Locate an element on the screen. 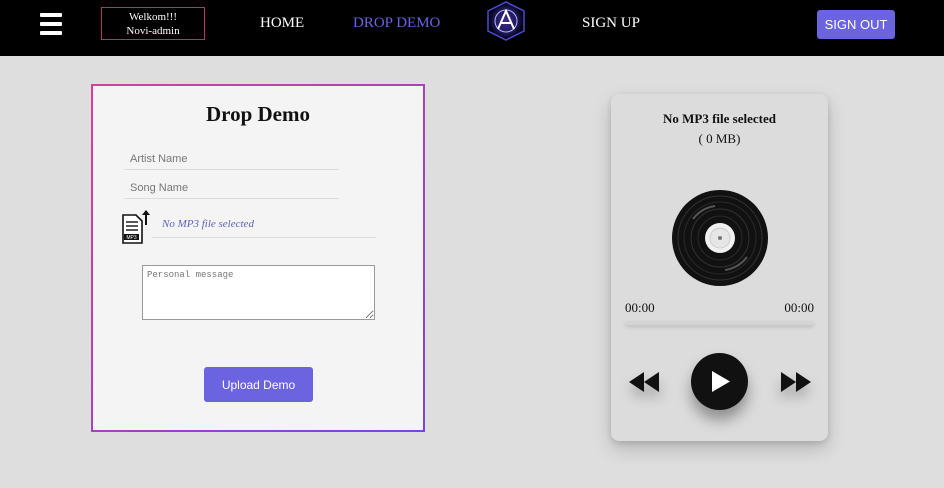 The height and width of the screenshot is (488, 944). nav-home-link: HOME is located at coordinates (282, 23).